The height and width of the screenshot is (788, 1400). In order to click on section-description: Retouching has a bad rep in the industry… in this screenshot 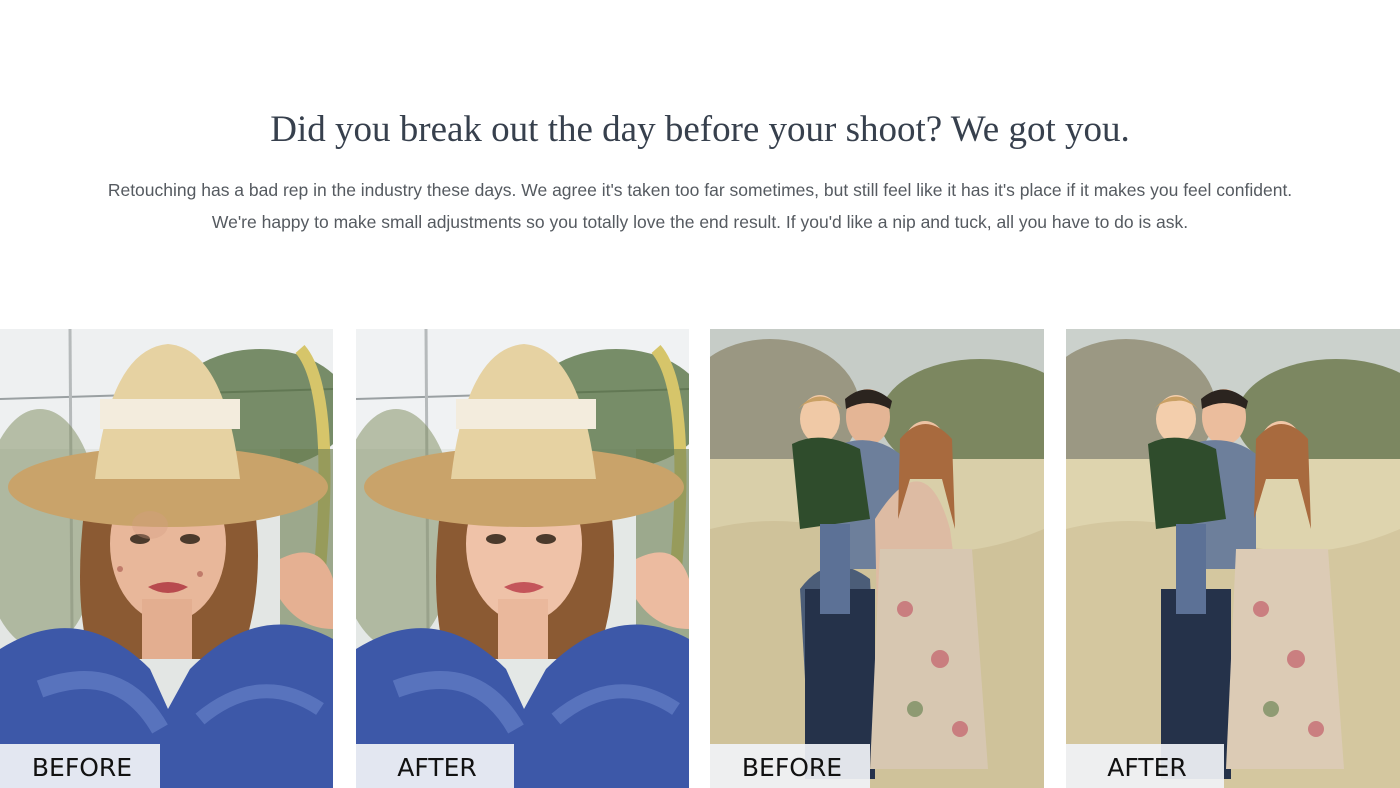, I will do `click(700, 206)`.